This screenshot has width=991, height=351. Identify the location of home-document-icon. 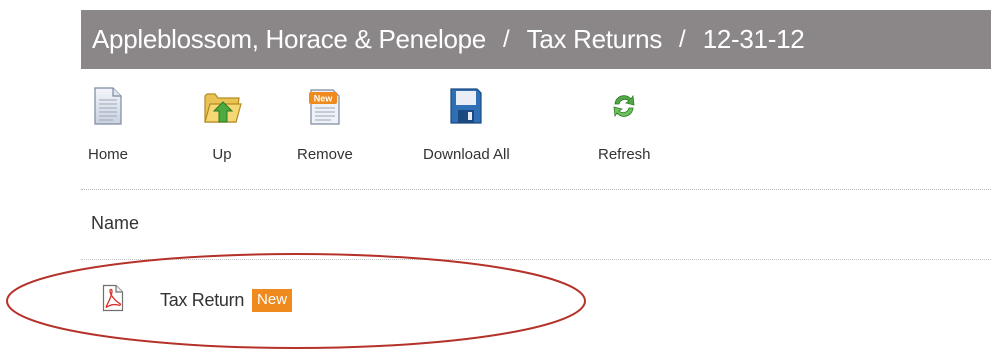
(108, 106).